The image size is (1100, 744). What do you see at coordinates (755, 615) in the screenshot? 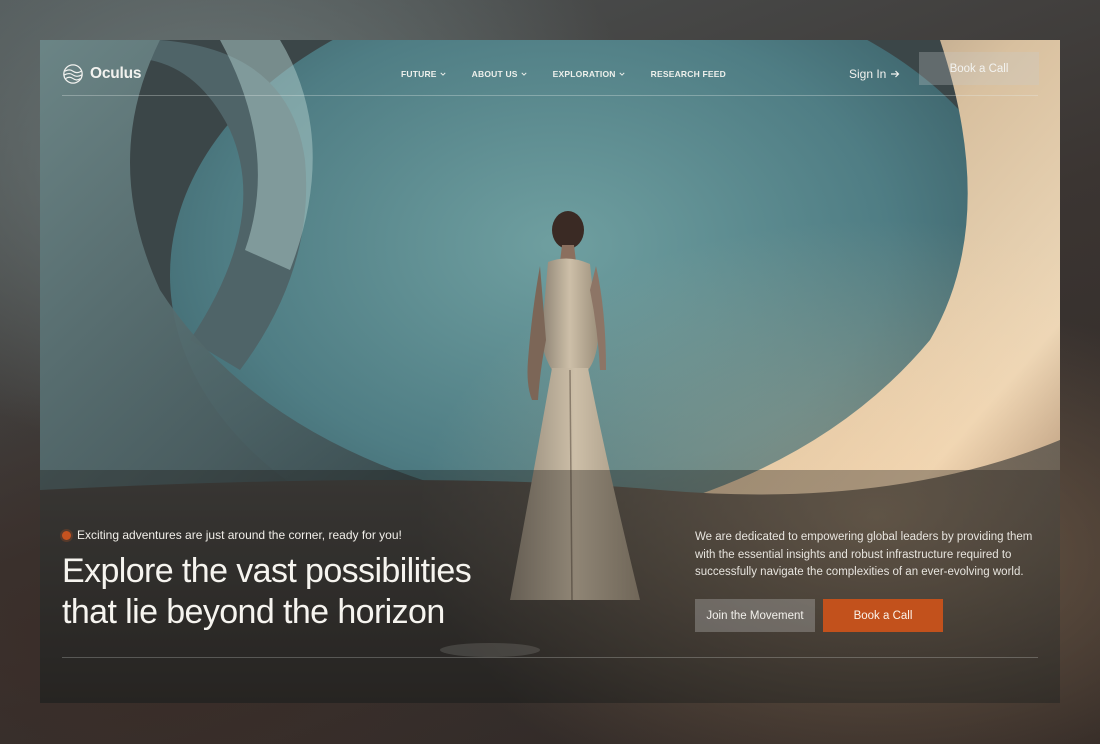
I see `join-the-movement-button: Join the Movement` at bounding box center [755, 615].